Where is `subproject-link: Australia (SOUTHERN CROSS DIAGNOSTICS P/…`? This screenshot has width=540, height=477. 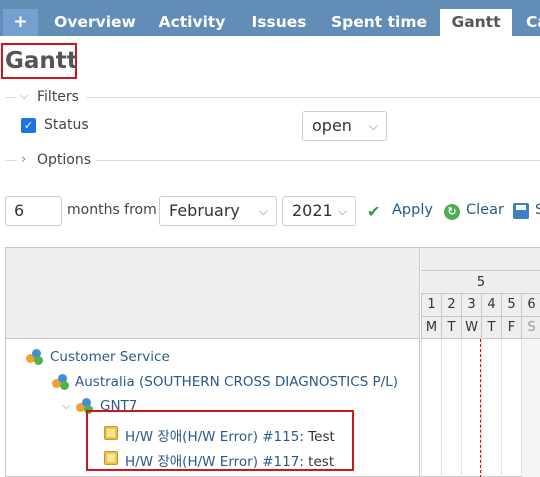
subproject-link: Australia (SOUTHERN CROSS DIAGNOSTICS P/… is located at coordinates (236, 382).